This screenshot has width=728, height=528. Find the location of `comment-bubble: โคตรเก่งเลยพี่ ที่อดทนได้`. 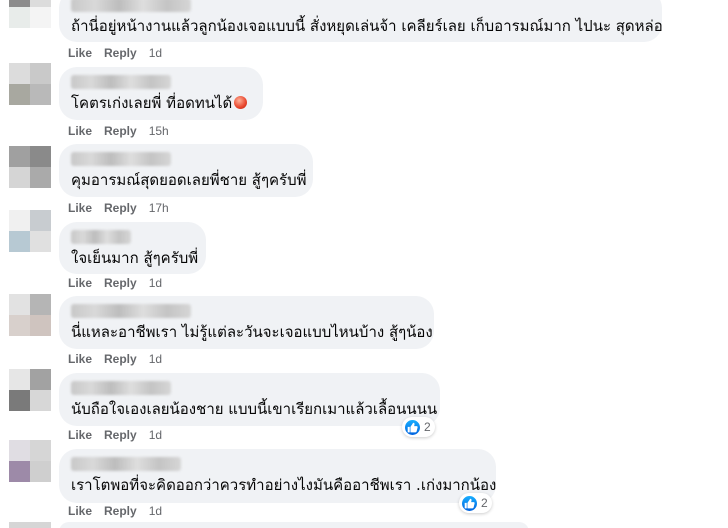

comment-bubble: โคตรเก่งเลยพี่ ที่อดทนได้ is located at coordinates (161, 93).